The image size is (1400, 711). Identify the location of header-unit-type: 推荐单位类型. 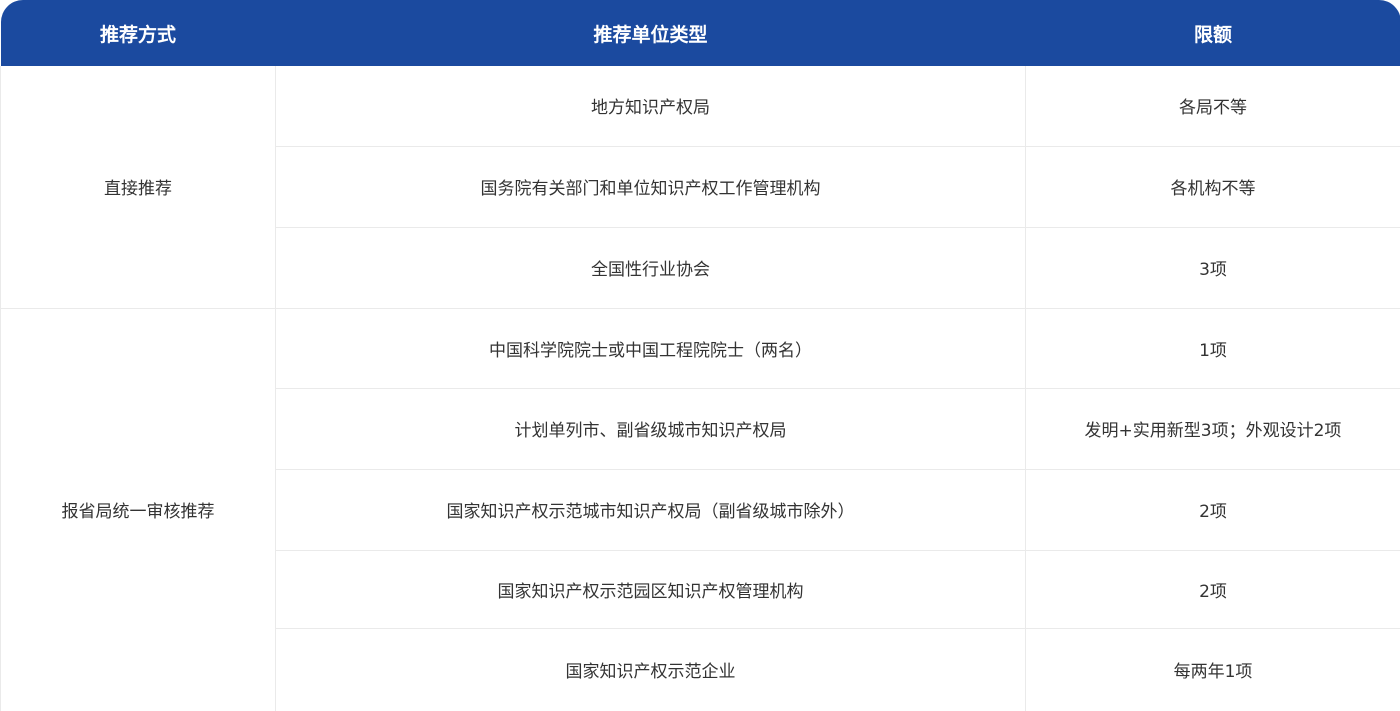
(650, 33).